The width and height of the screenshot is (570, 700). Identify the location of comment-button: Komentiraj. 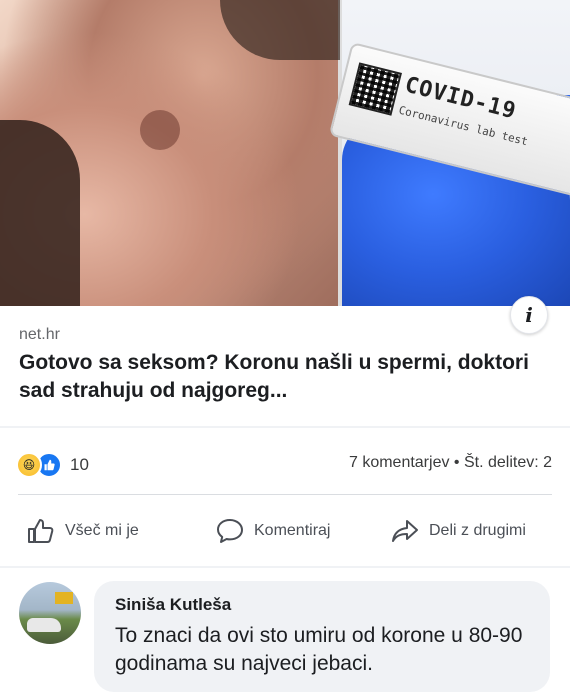
(272, 531).